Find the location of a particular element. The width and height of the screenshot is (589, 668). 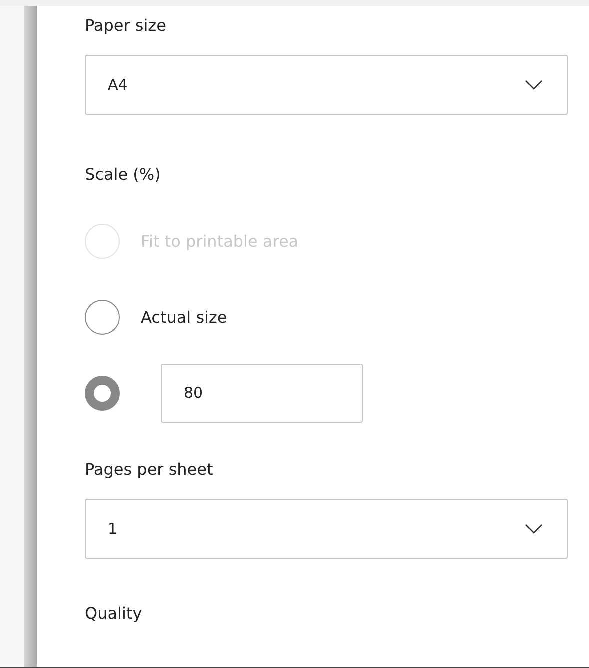

section-label: Scale (%) is located at coordinates (123, 174).